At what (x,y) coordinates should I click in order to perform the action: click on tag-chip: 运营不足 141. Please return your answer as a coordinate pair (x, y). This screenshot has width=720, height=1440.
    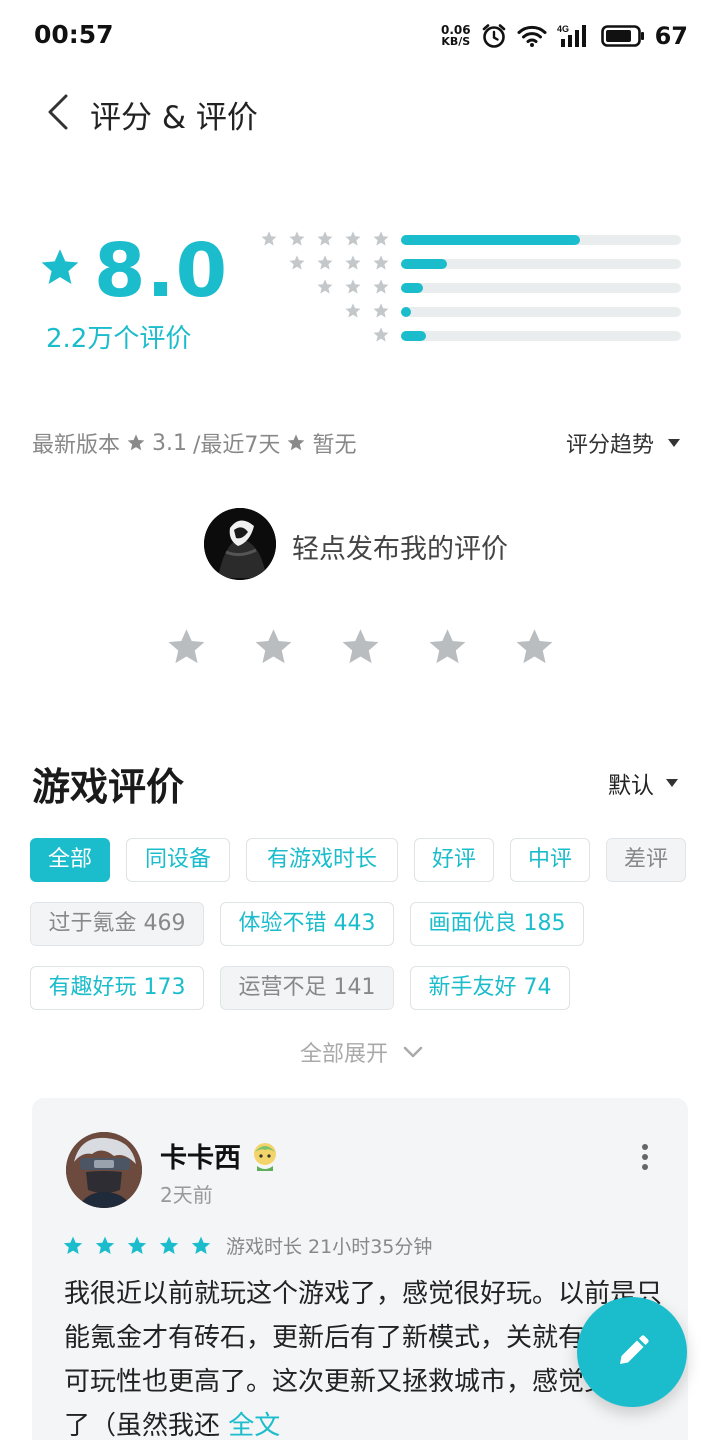
    Looking at the image, I should click on (307, 988).